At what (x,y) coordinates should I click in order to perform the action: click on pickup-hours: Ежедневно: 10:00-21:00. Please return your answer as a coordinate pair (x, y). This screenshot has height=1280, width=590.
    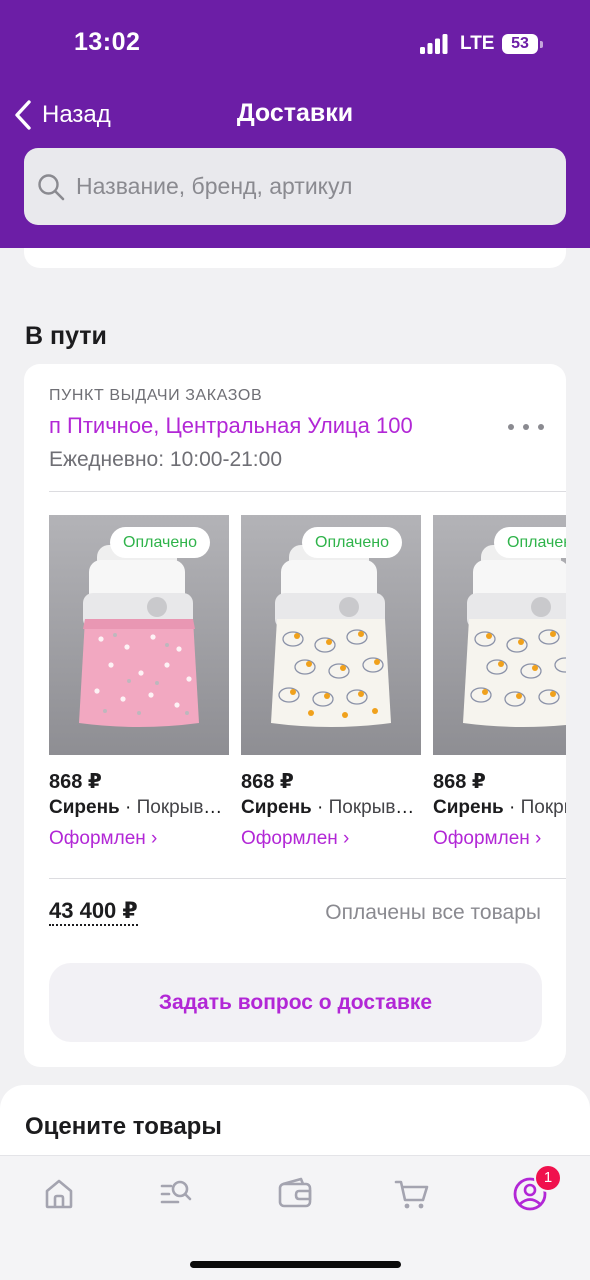
    Looking at the image, I should click on (165, 459).